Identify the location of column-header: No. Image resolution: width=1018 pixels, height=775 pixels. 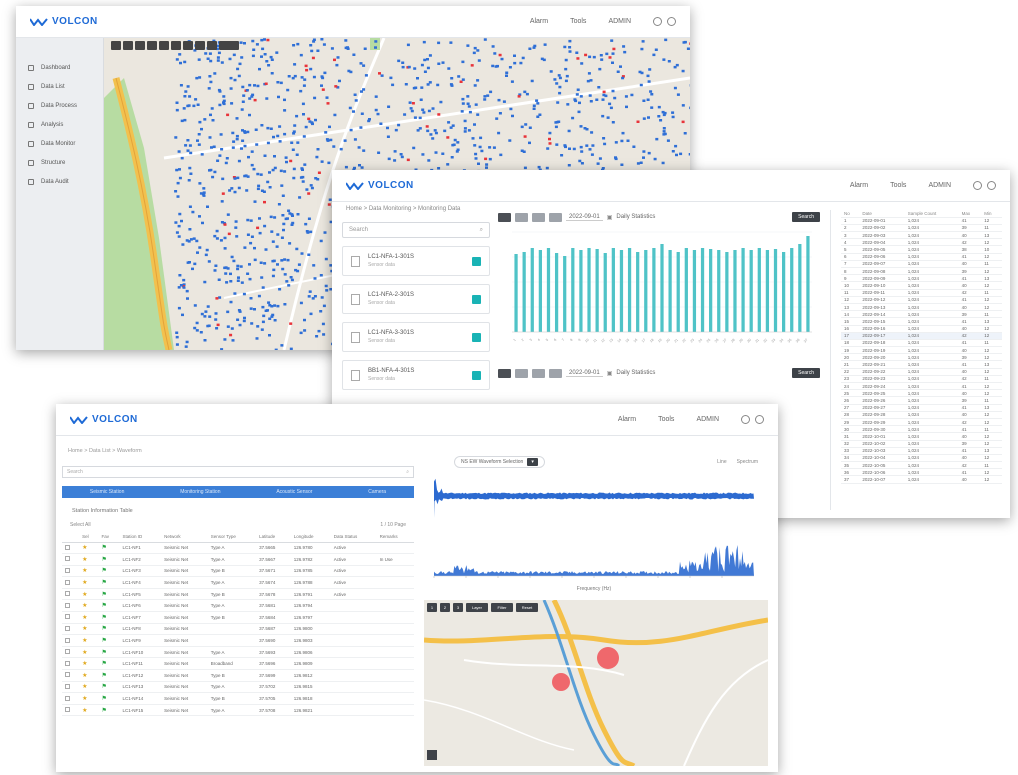
(850, 214).